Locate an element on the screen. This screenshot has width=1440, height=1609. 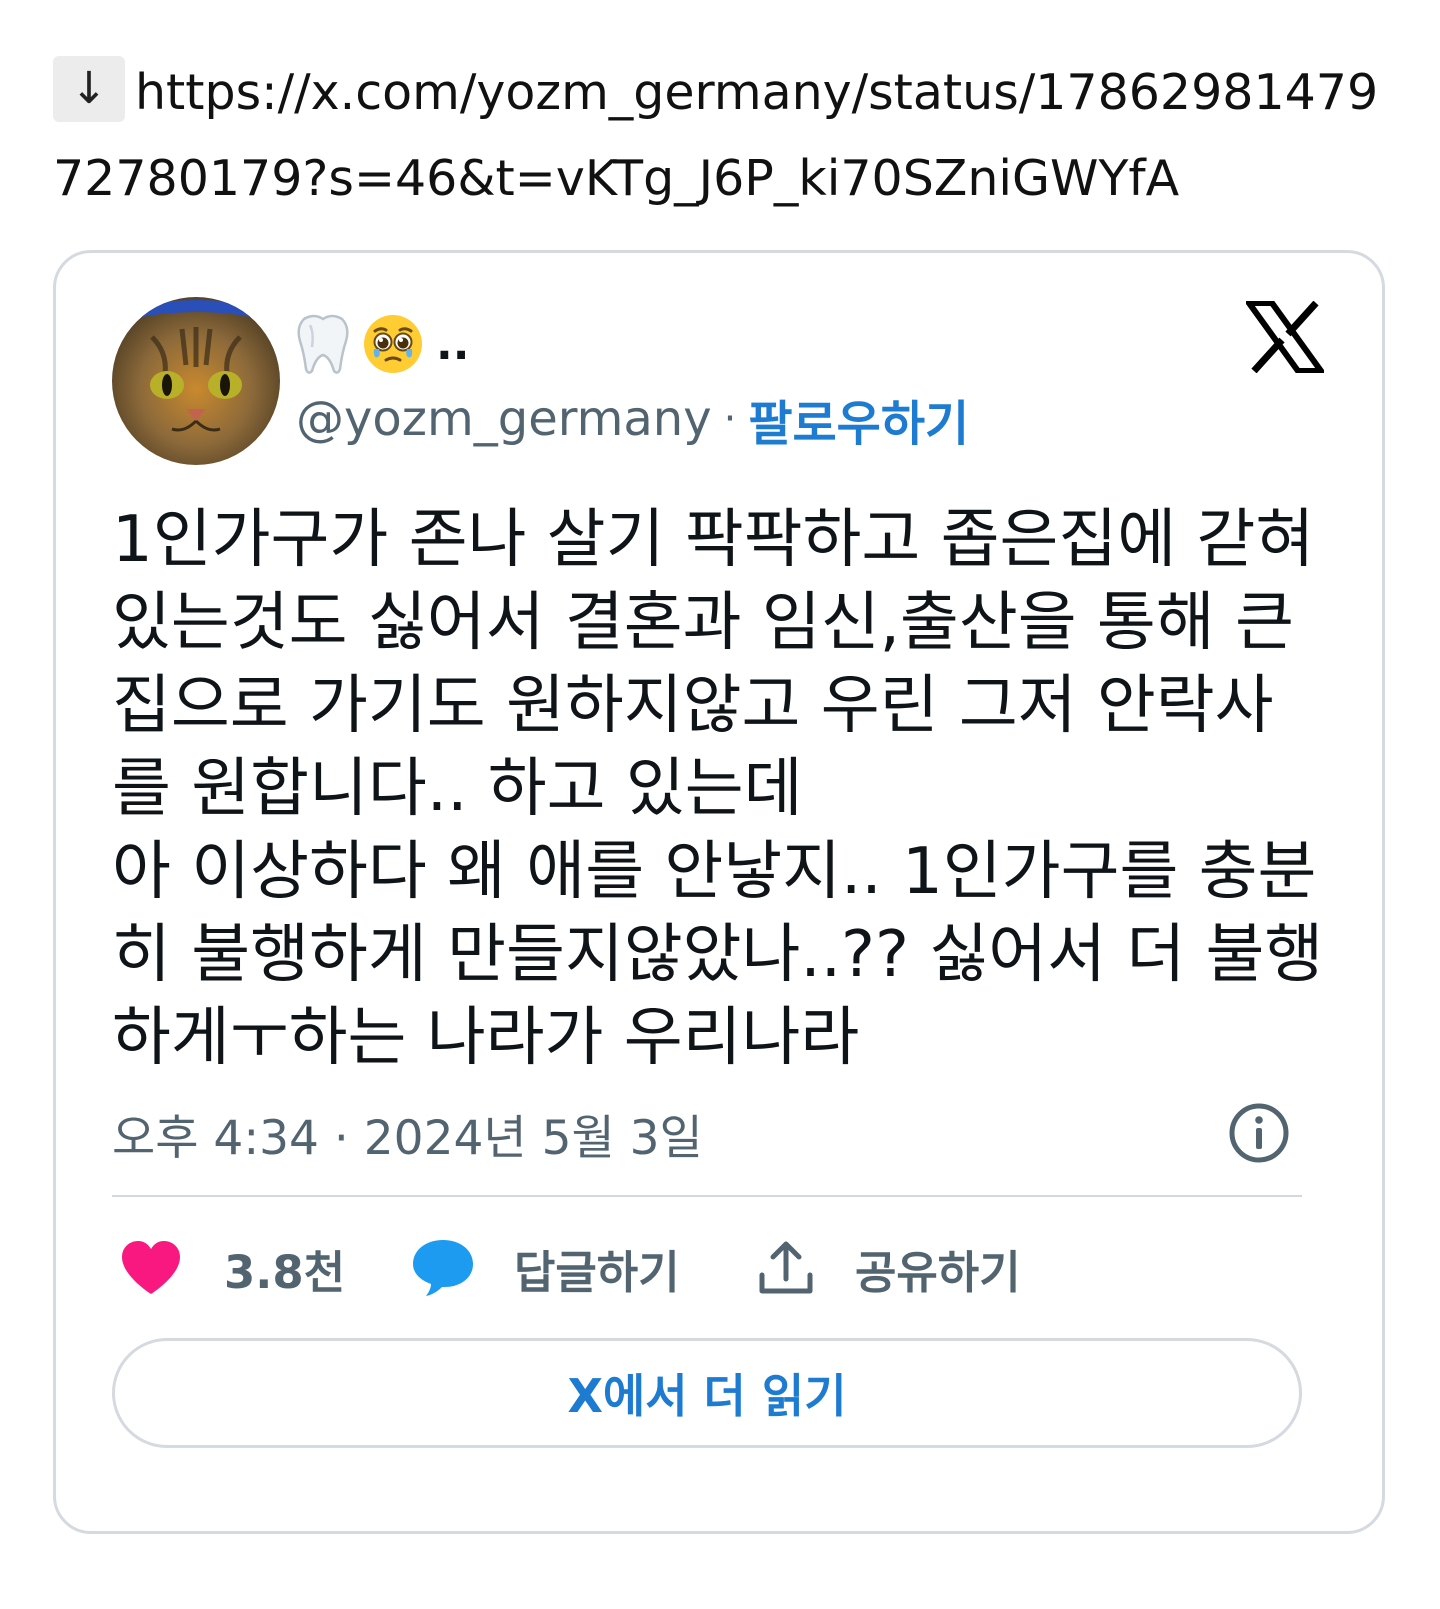
reply-bubble-icon is located at coordinates (443, 1268).